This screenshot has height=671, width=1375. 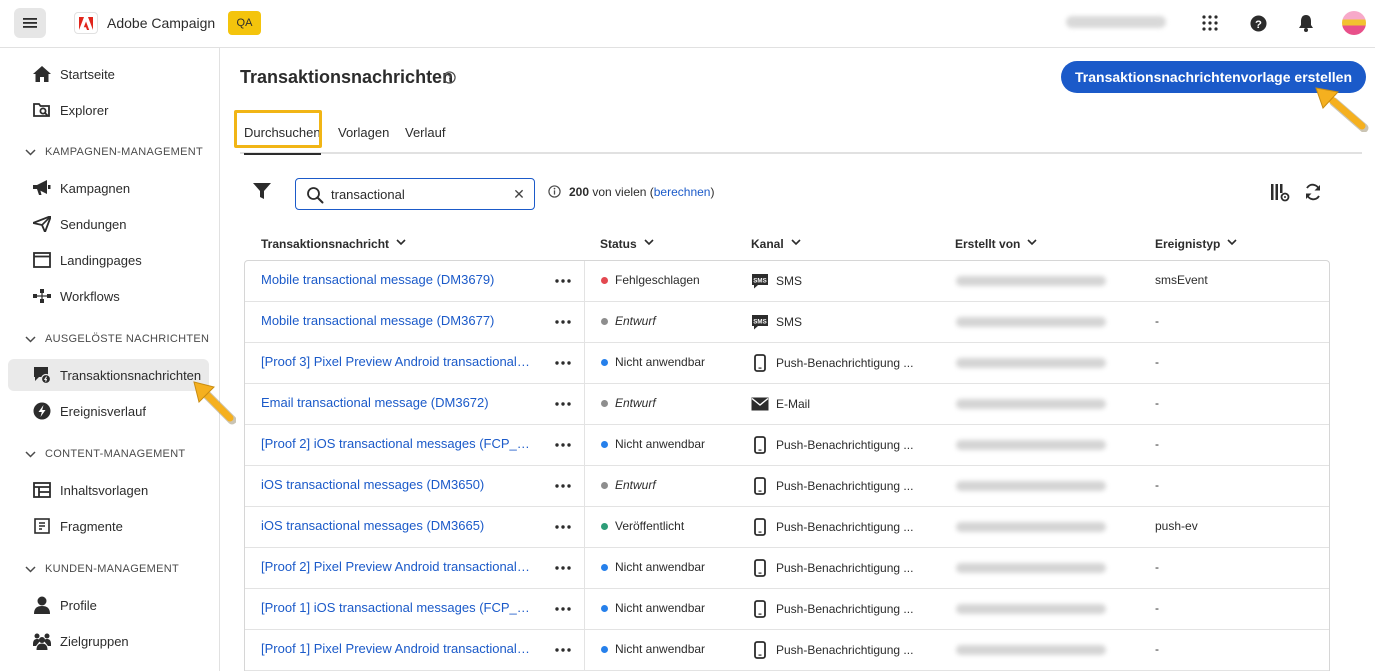 I want to click on help-circle-icon: ?, so click(x=449, y=77).